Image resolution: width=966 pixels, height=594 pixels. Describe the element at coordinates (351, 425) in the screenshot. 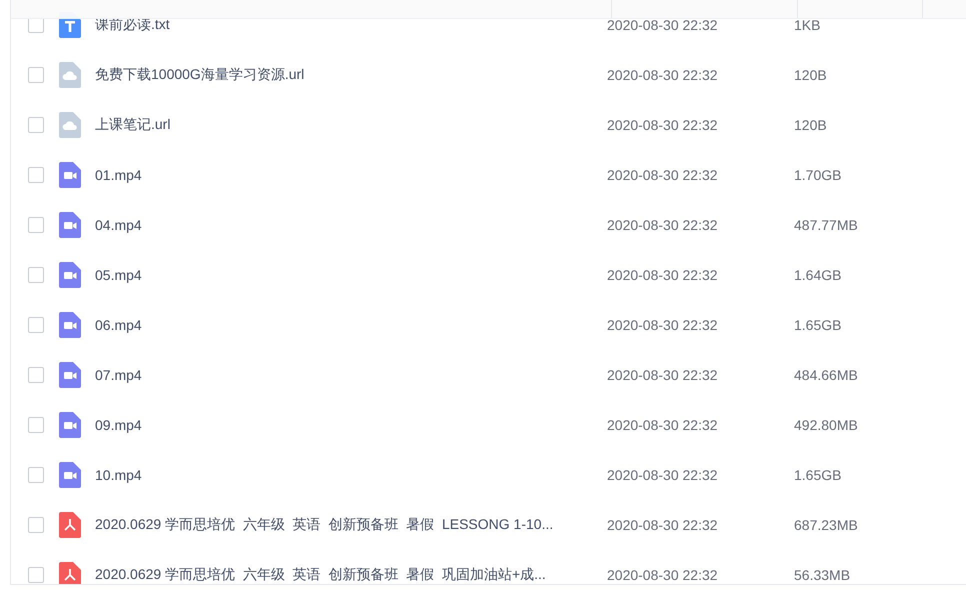

I see `file-name: 09.mp4` at that location.